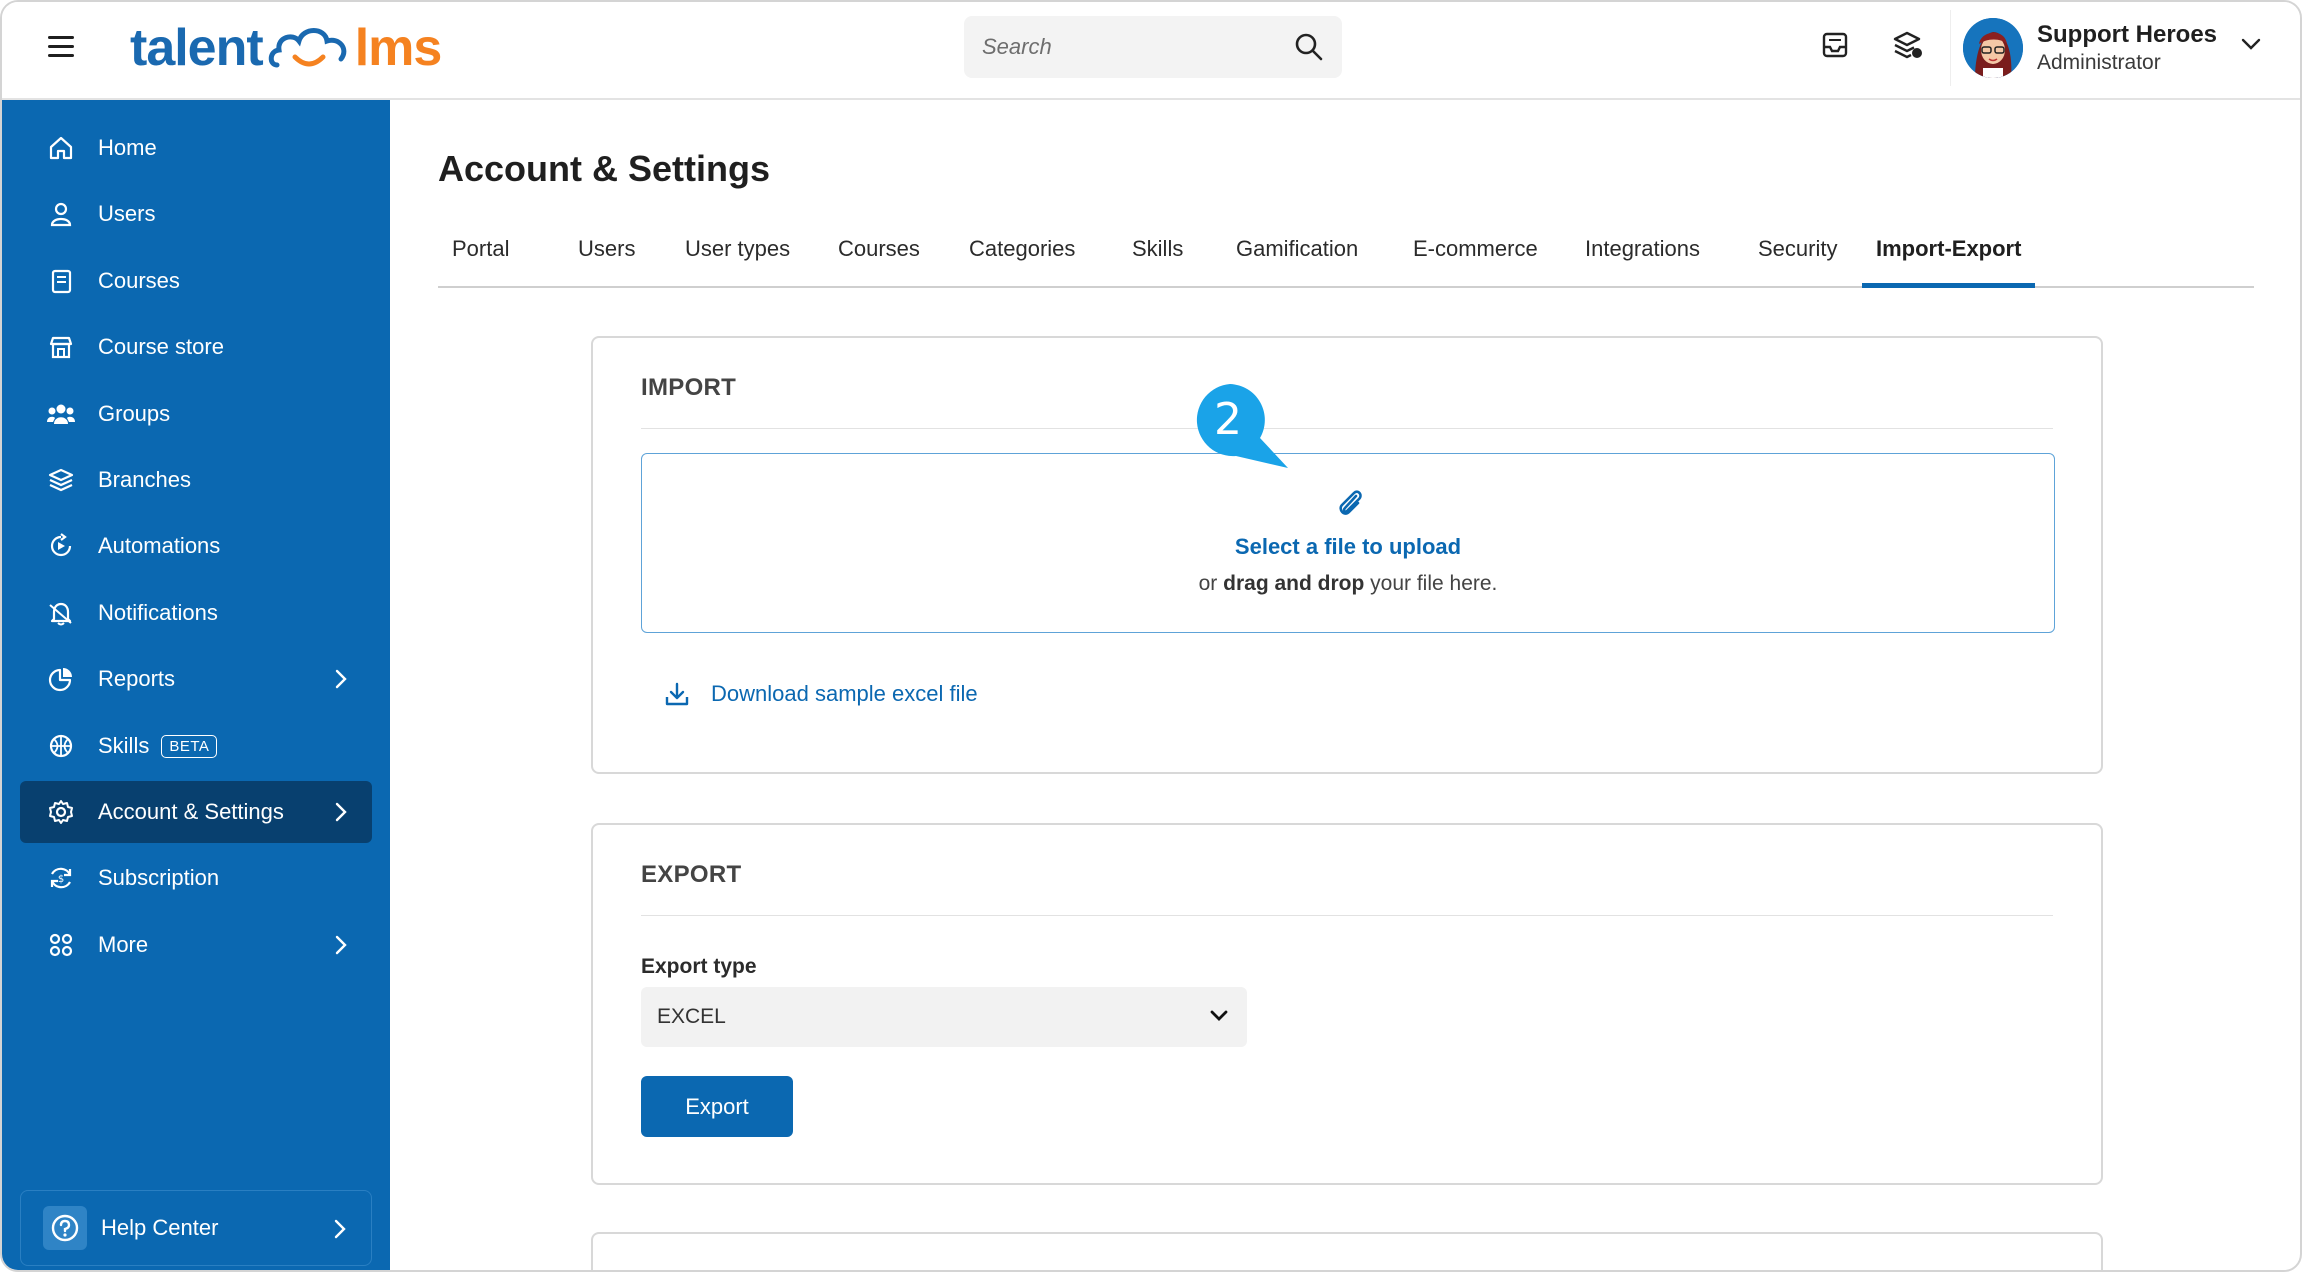  I want to click on skills-icon, so click(61, 746).